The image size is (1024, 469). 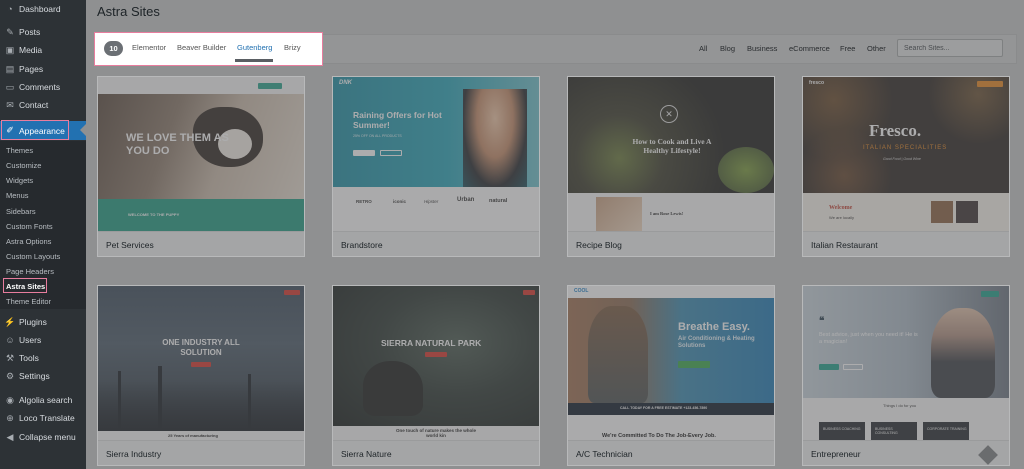 I want to click on page-title: Astra Sites, so click(x=128, y=11).